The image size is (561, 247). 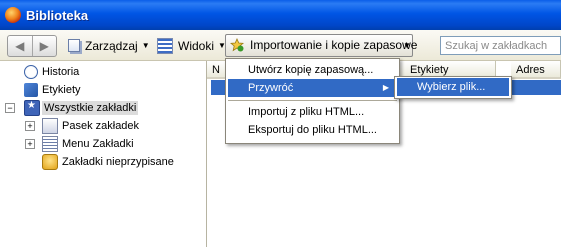 What do you see at coordinates (280, 15) in the screenshot?
I see `title-bar: Biblioteka` at bounding box center [280, 15].